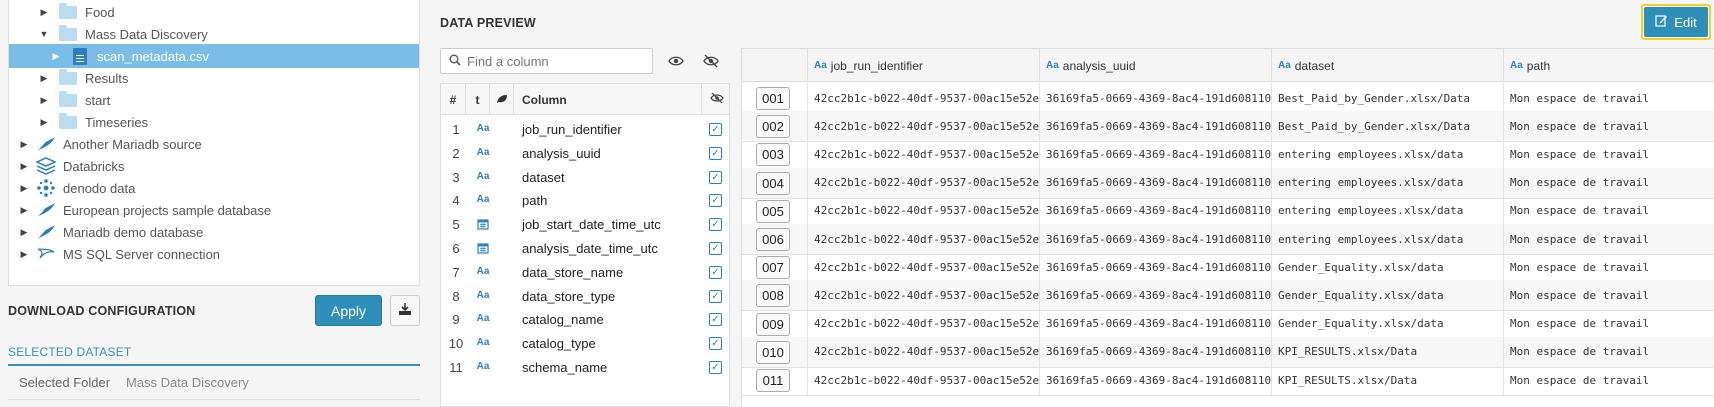 The image size is (1714, 407). I want to click on tree-item-denodo: ▶ denodo data, so click(76, 188).